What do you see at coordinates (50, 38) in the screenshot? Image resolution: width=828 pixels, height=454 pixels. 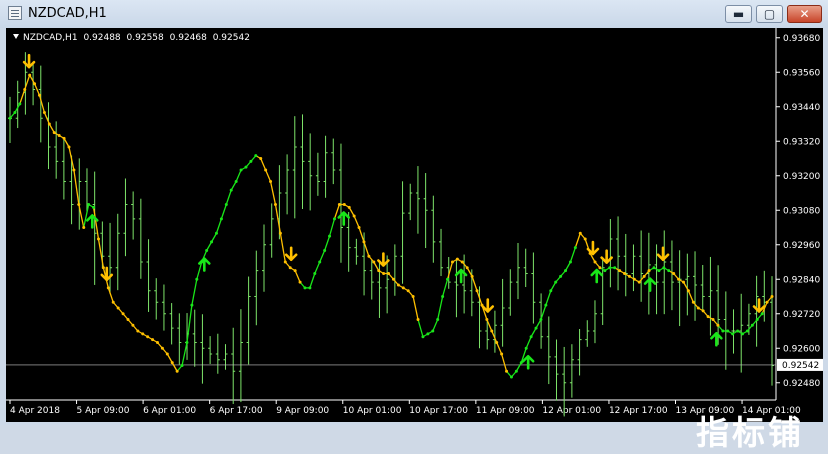 I see `chart-symbol: NZDCAD,H1` at bounding box center [50, 38].